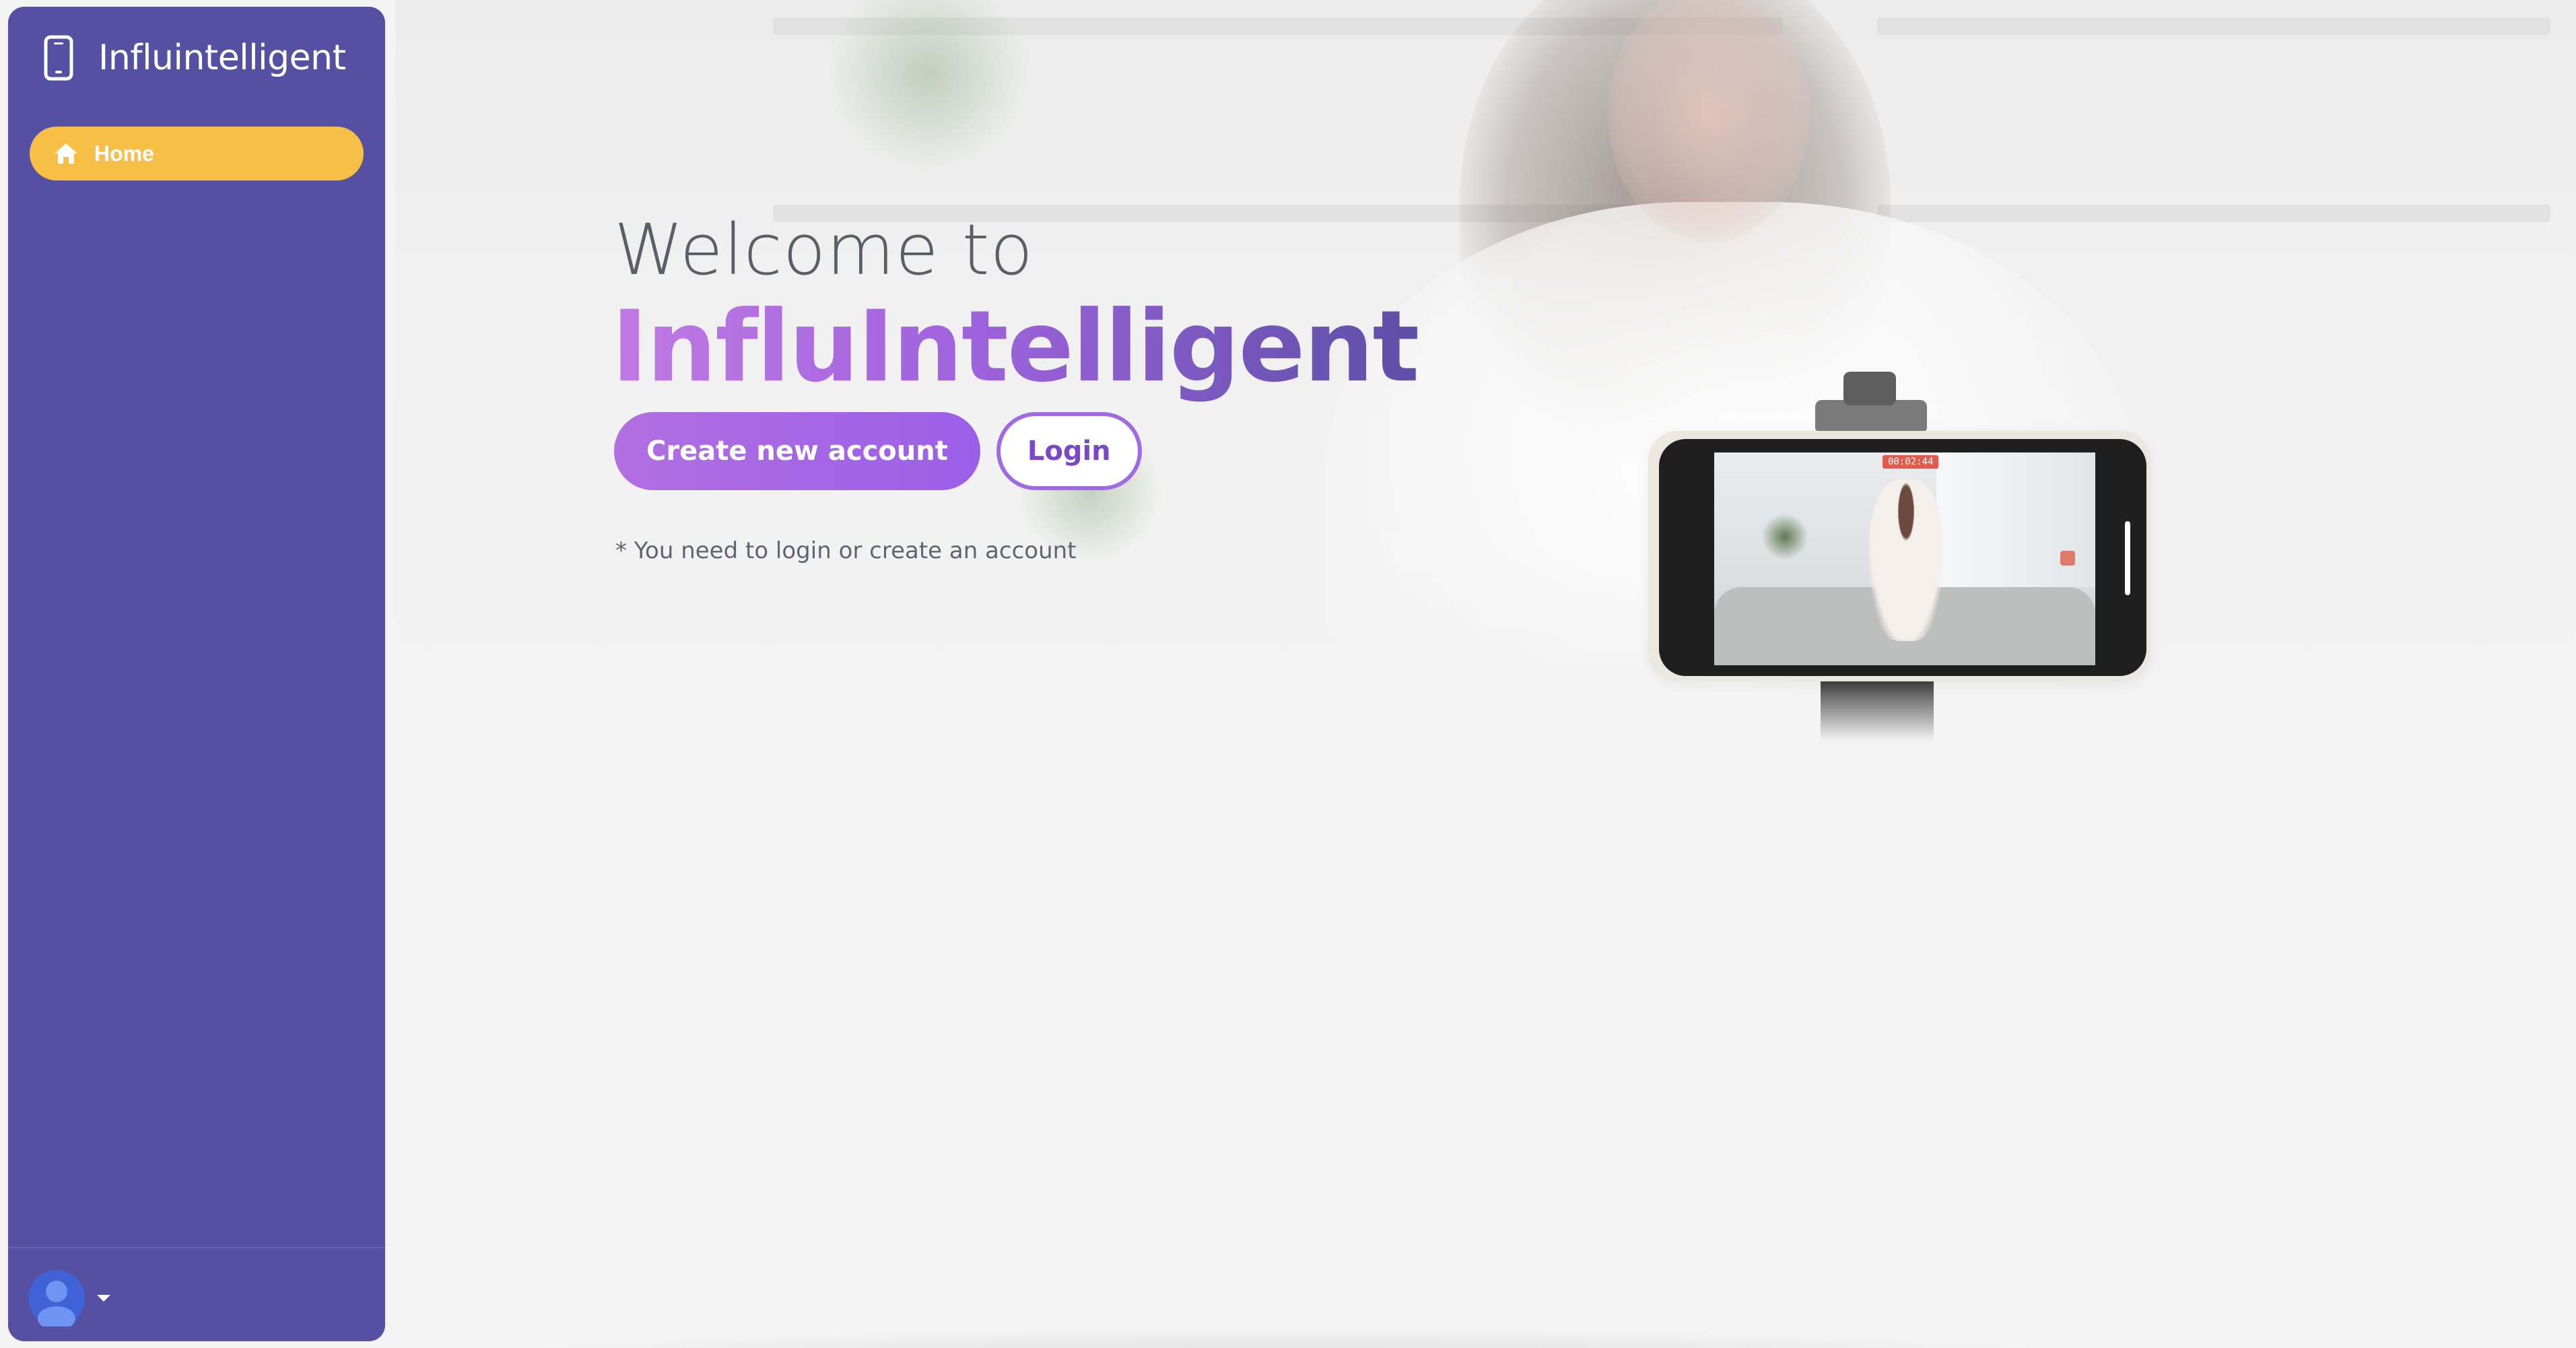 This screenshot has width=2576, height=1348. Describe the element at coordinates (1911, 462) in the screenshot. I see `recording-timer: 00:02:44` at that location.